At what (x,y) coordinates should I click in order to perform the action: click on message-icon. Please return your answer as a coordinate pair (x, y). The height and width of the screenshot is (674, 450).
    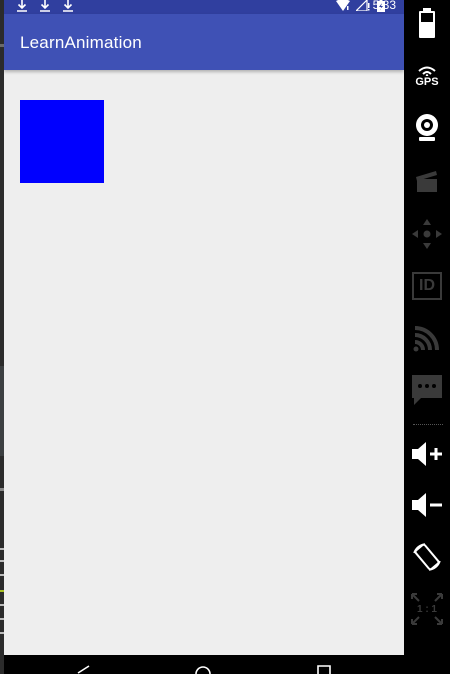
    Looking at the image, I should click on (427, 390).